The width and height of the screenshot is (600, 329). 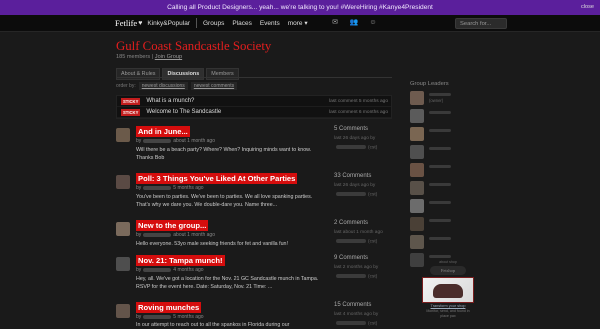 What do you see at coordinates (455, 98) in the screenshot?
I see `group-leader: (owner)` at bounding box center [455, 98].